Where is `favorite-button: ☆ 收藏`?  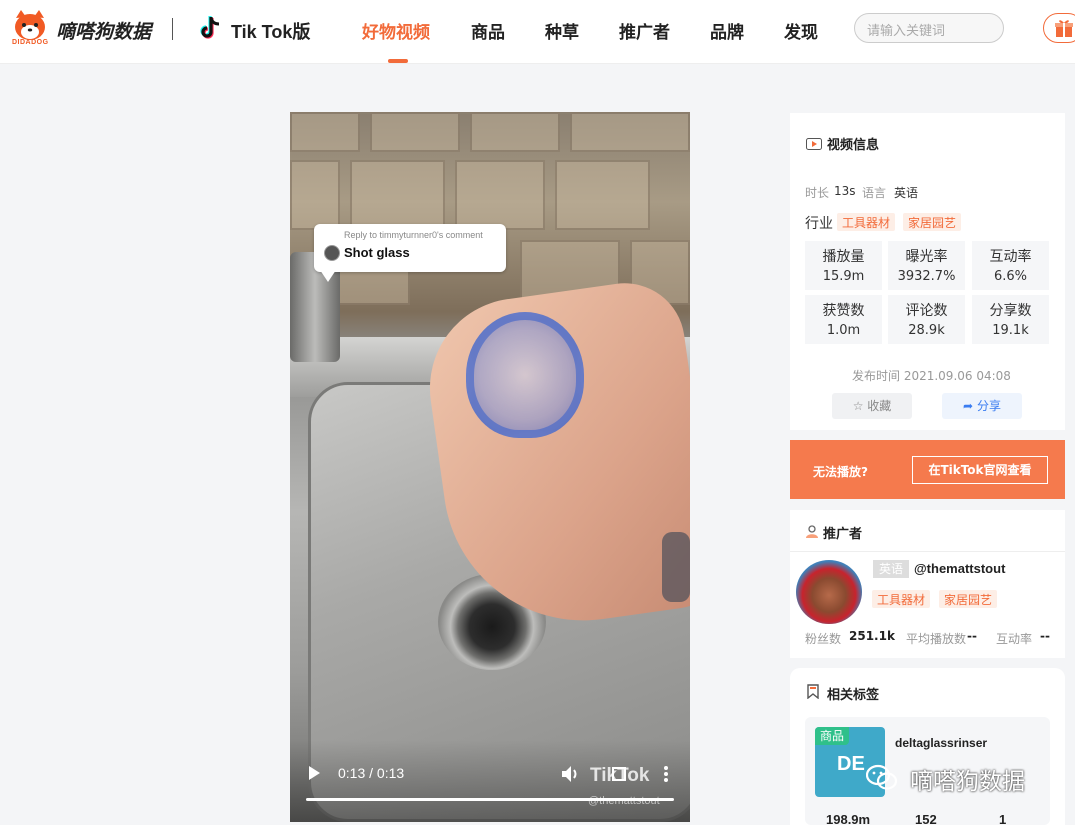 favorite-button: ☆ 收藏 is located at coordinates (872, 406).